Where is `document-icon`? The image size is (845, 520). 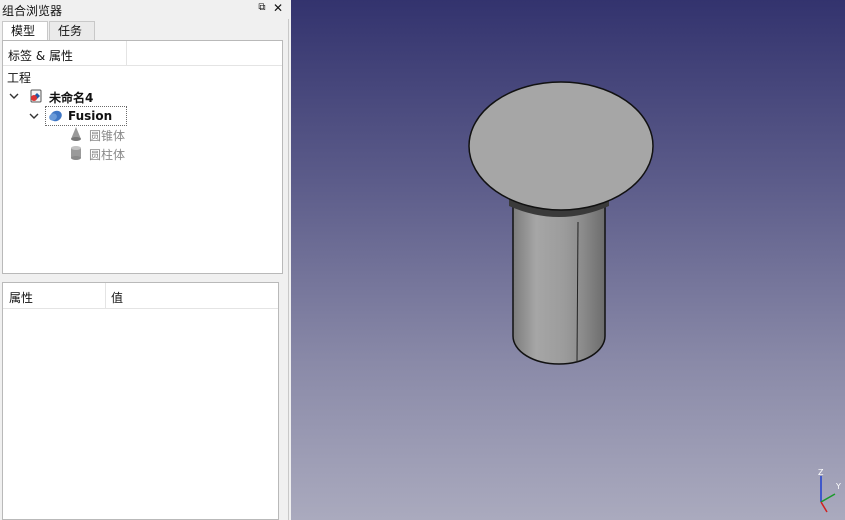 document-icon is located at coordinates (36, 97).